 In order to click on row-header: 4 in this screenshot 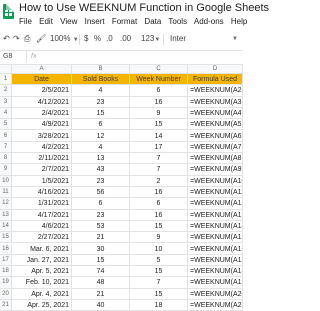, I will do `click(6, 113)`.